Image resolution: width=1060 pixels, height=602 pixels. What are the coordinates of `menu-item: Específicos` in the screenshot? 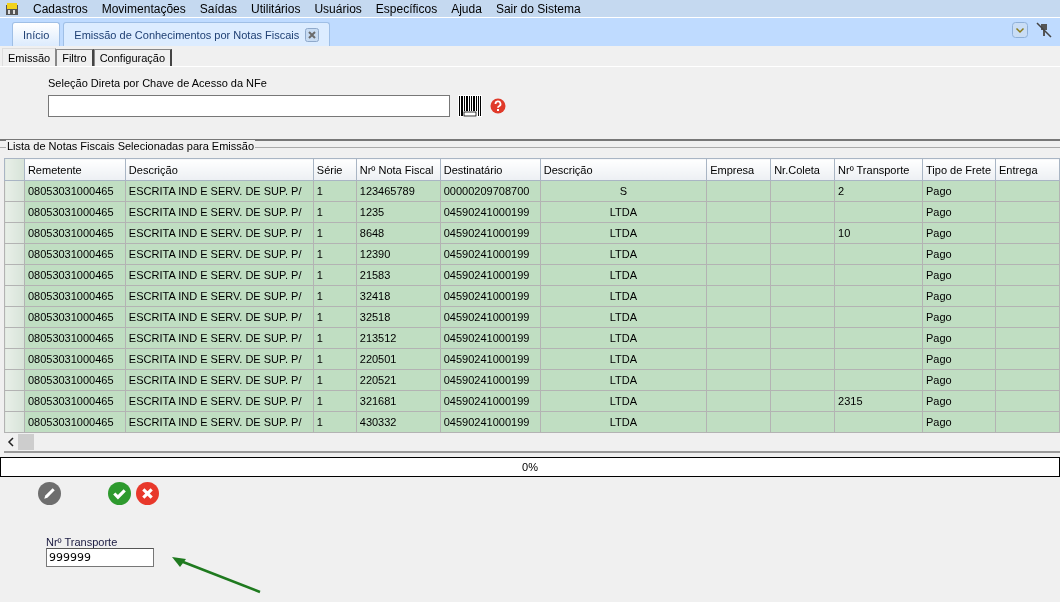 It's located at (406, 8).